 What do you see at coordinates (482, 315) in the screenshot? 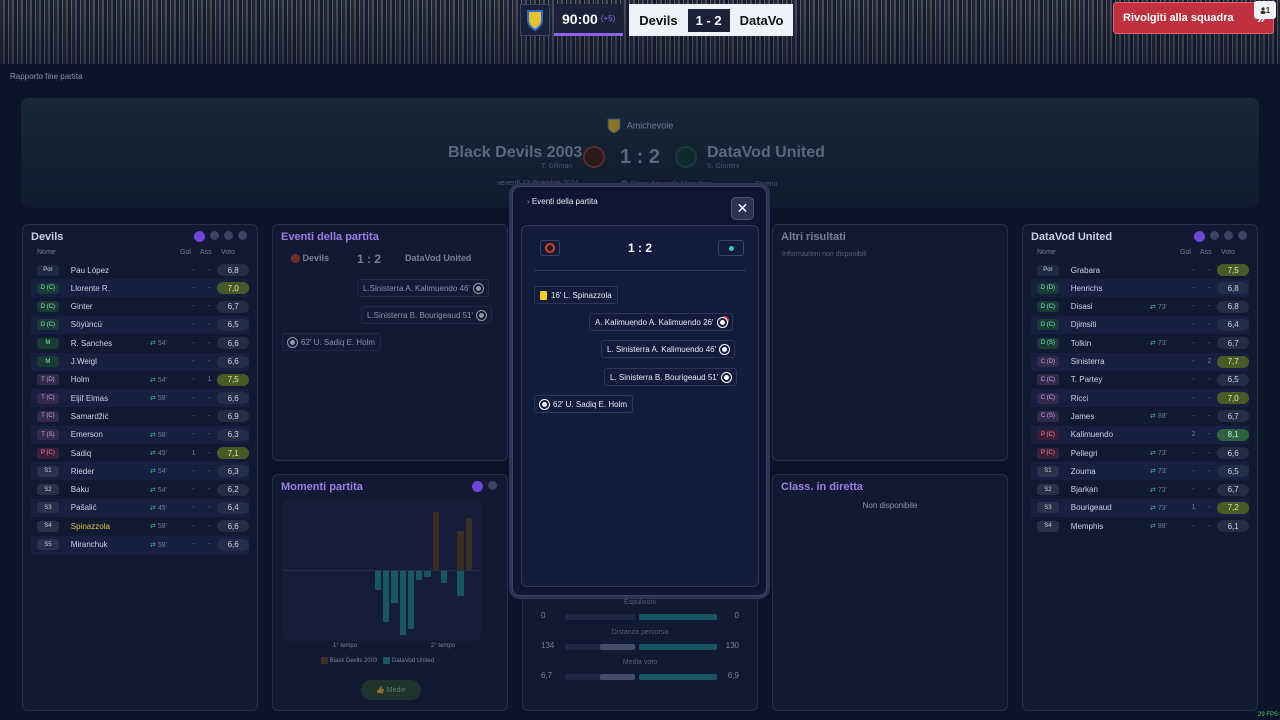
I see `ball-icon` at bounding box center [482, 315].